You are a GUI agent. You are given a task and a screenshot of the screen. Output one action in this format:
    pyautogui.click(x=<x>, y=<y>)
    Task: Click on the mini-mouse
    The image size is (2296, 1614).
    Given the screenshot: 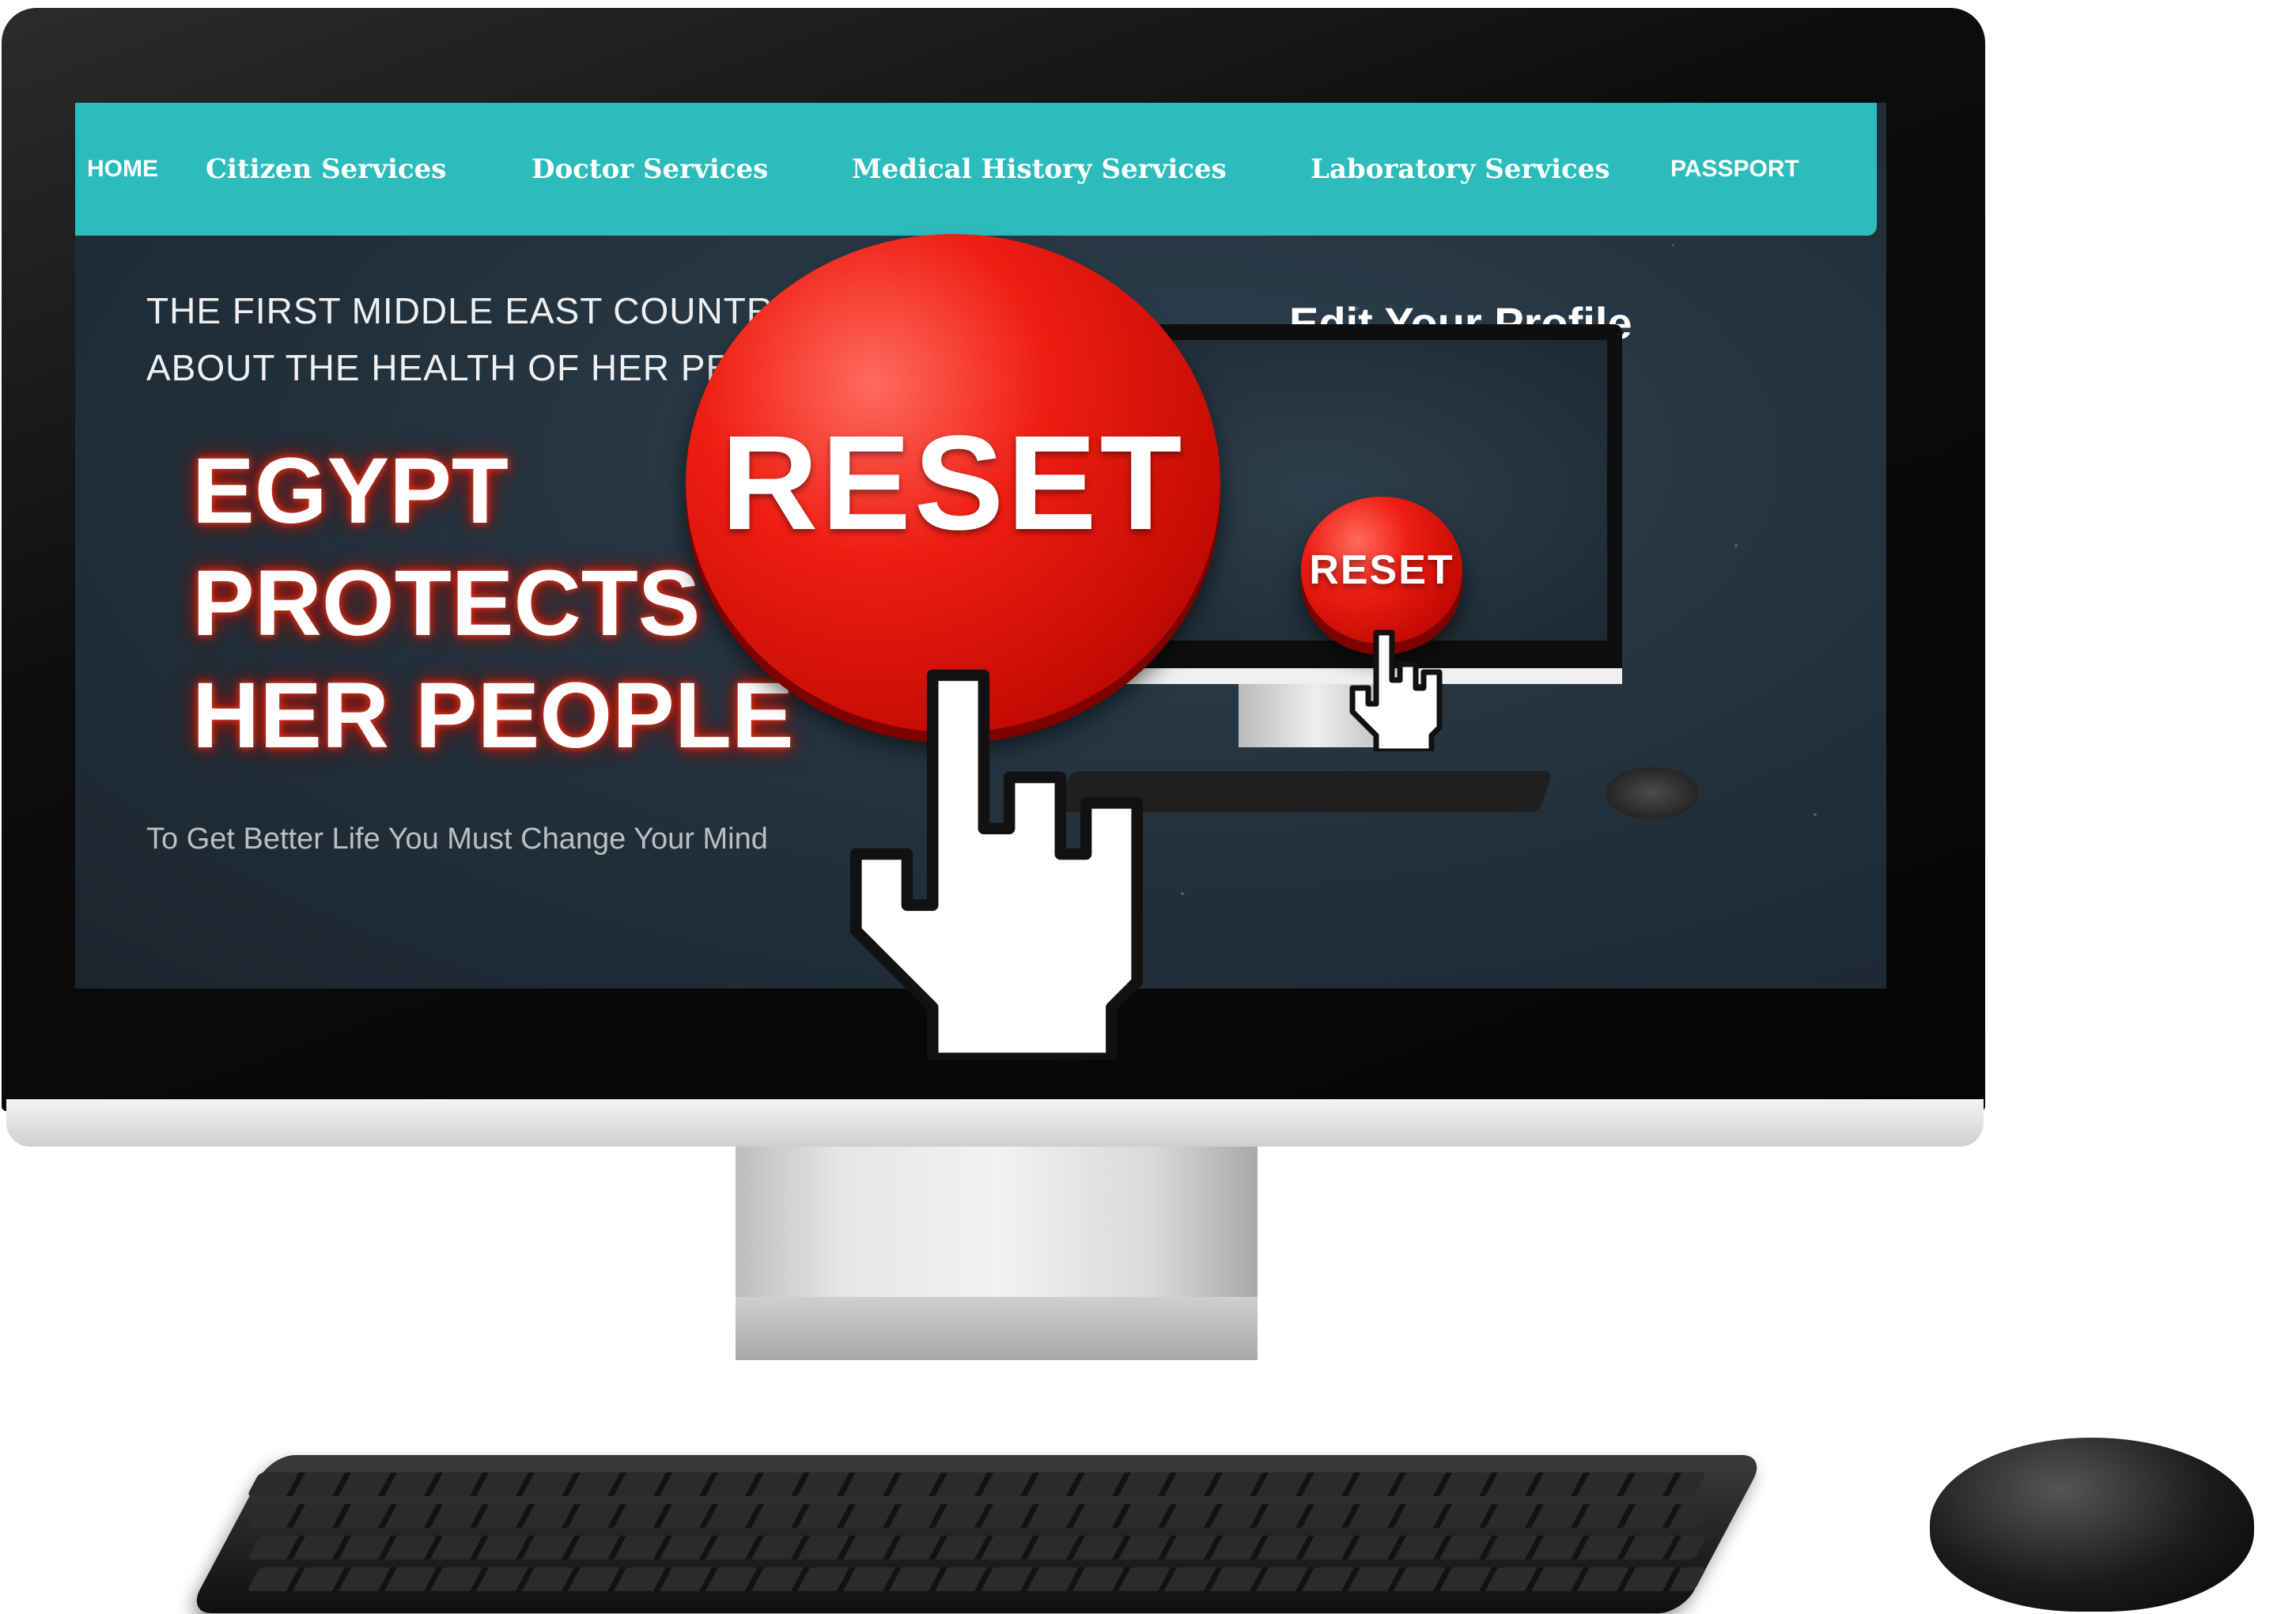 What is the action you would take?
    pyautogui.click(x=1652, y=793)
    